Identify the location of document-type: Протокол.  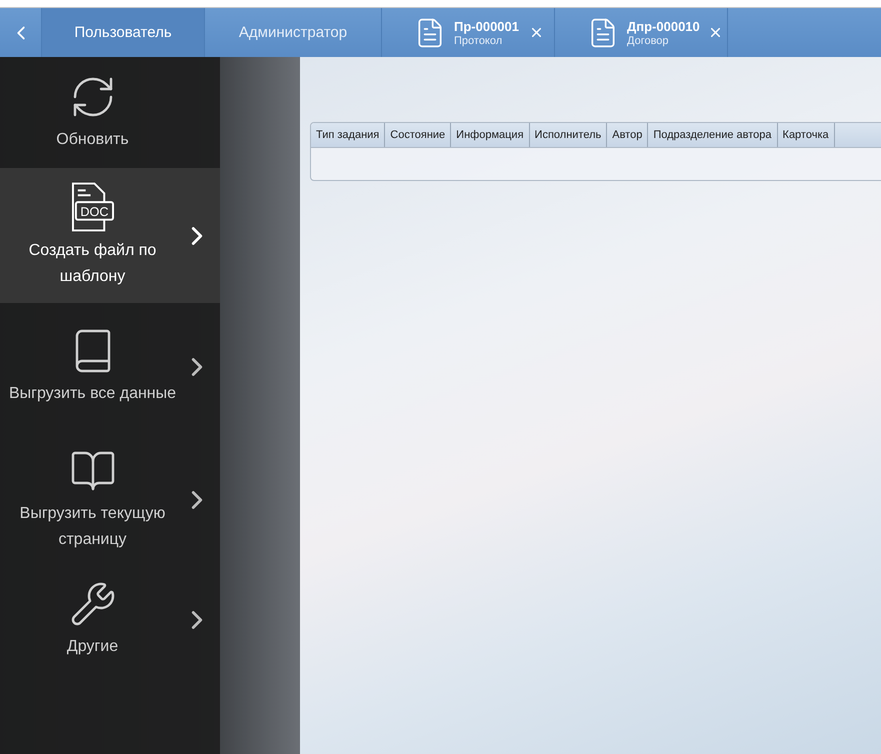
(479, 40).